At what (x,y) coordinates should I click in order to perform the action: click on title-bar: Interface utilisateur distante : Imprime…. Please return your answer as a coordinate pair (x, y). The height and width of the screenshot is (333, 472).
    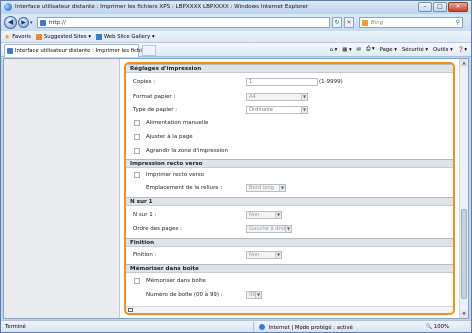
    Looking at the image, I should click on (236, 7).